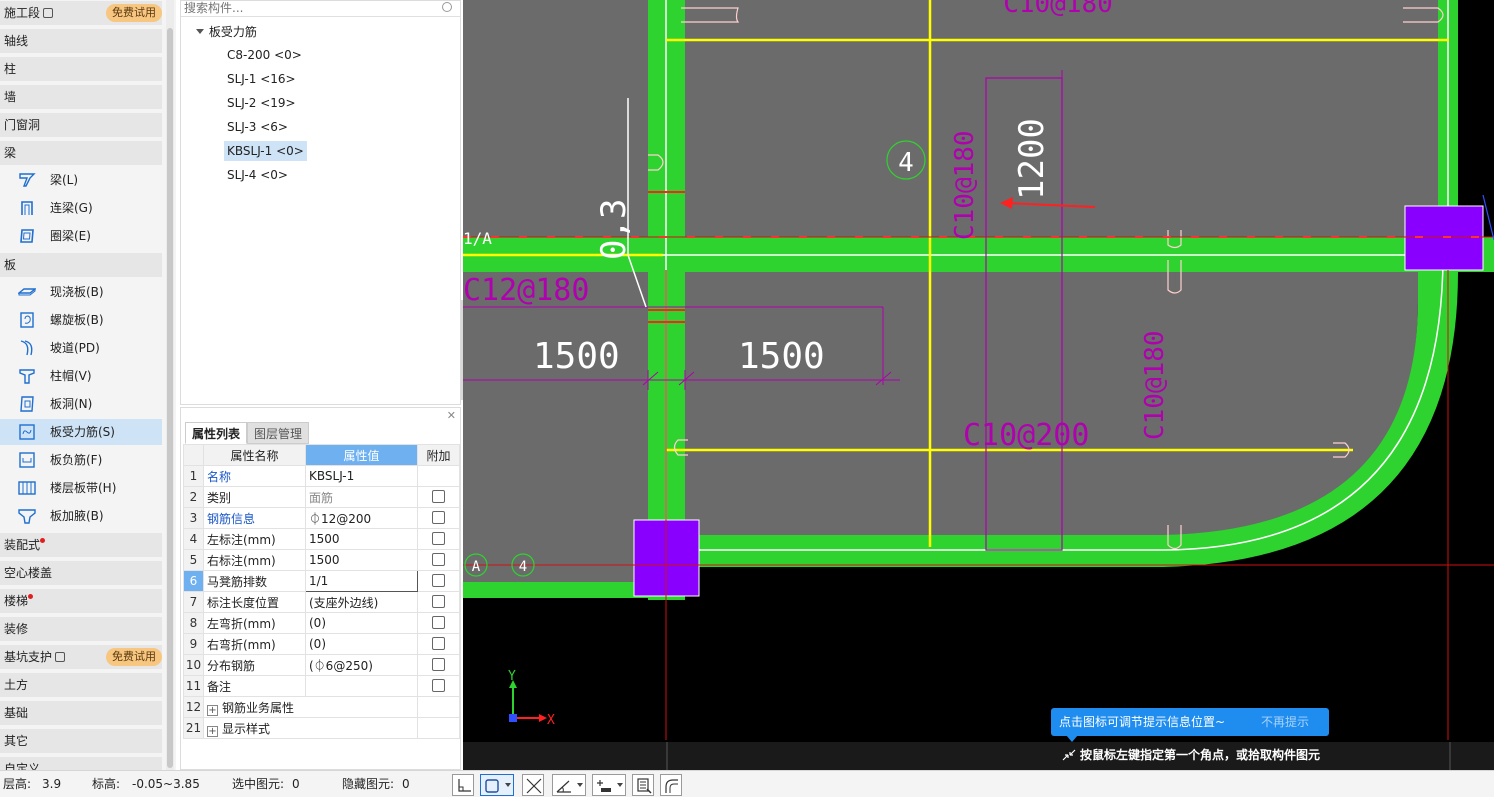  Describe the element at coordinates (555, 430) in the screenshot. I see `slab-region-left` at that location.